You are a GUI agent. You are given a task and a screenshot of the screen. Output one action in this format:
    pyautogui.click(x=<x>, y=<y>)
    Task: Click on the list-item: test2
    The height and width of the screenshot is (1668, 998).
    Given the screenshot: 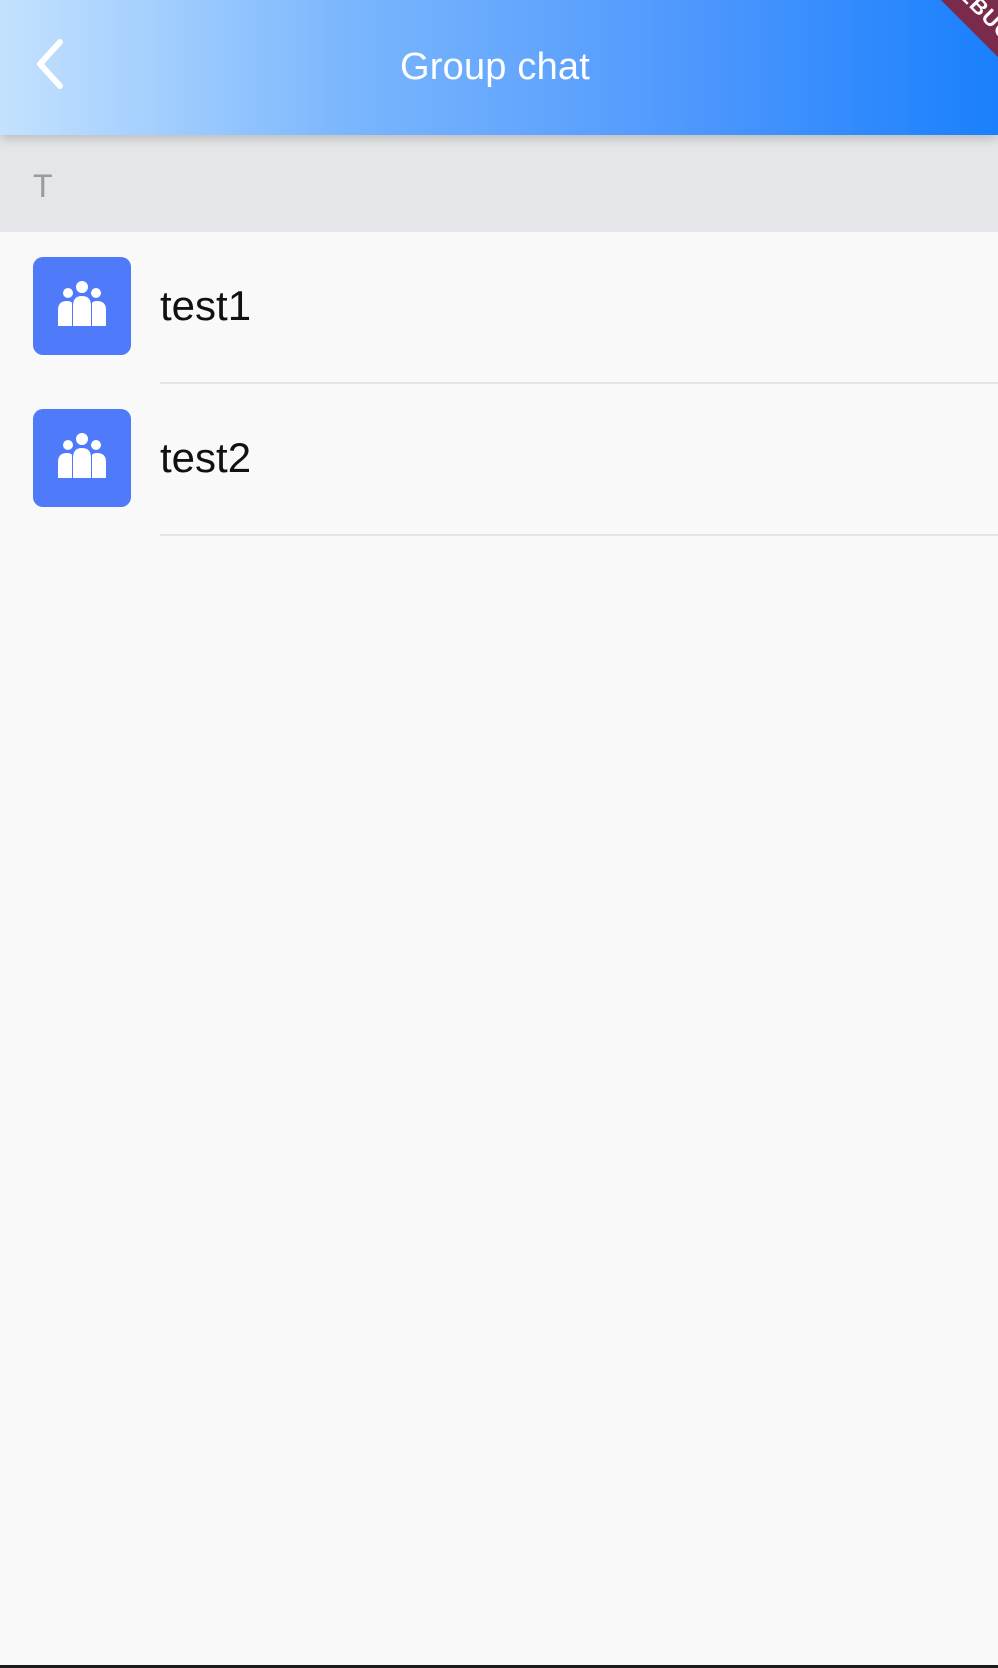 What is the action you would take?
    pyautogui.click(x=499, y=460)
    